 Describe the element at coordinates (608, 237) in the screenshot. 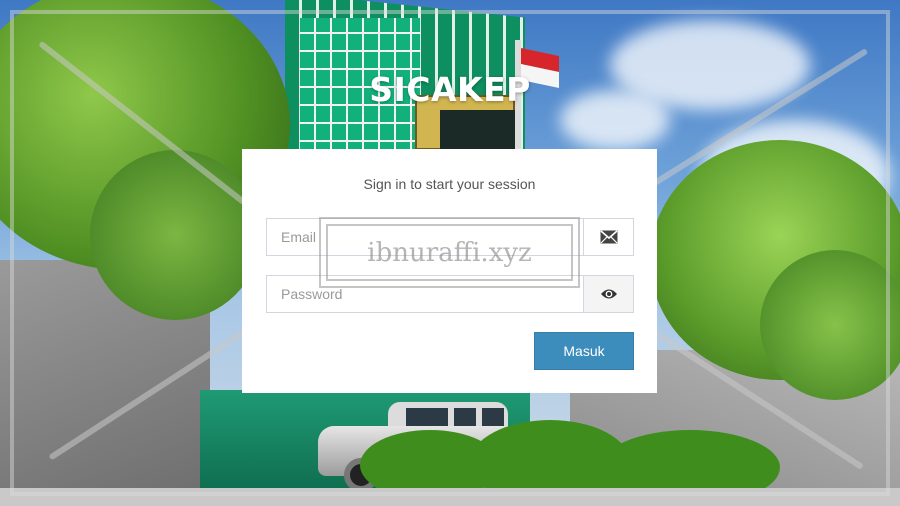

I see `envelope-icon` at that location.